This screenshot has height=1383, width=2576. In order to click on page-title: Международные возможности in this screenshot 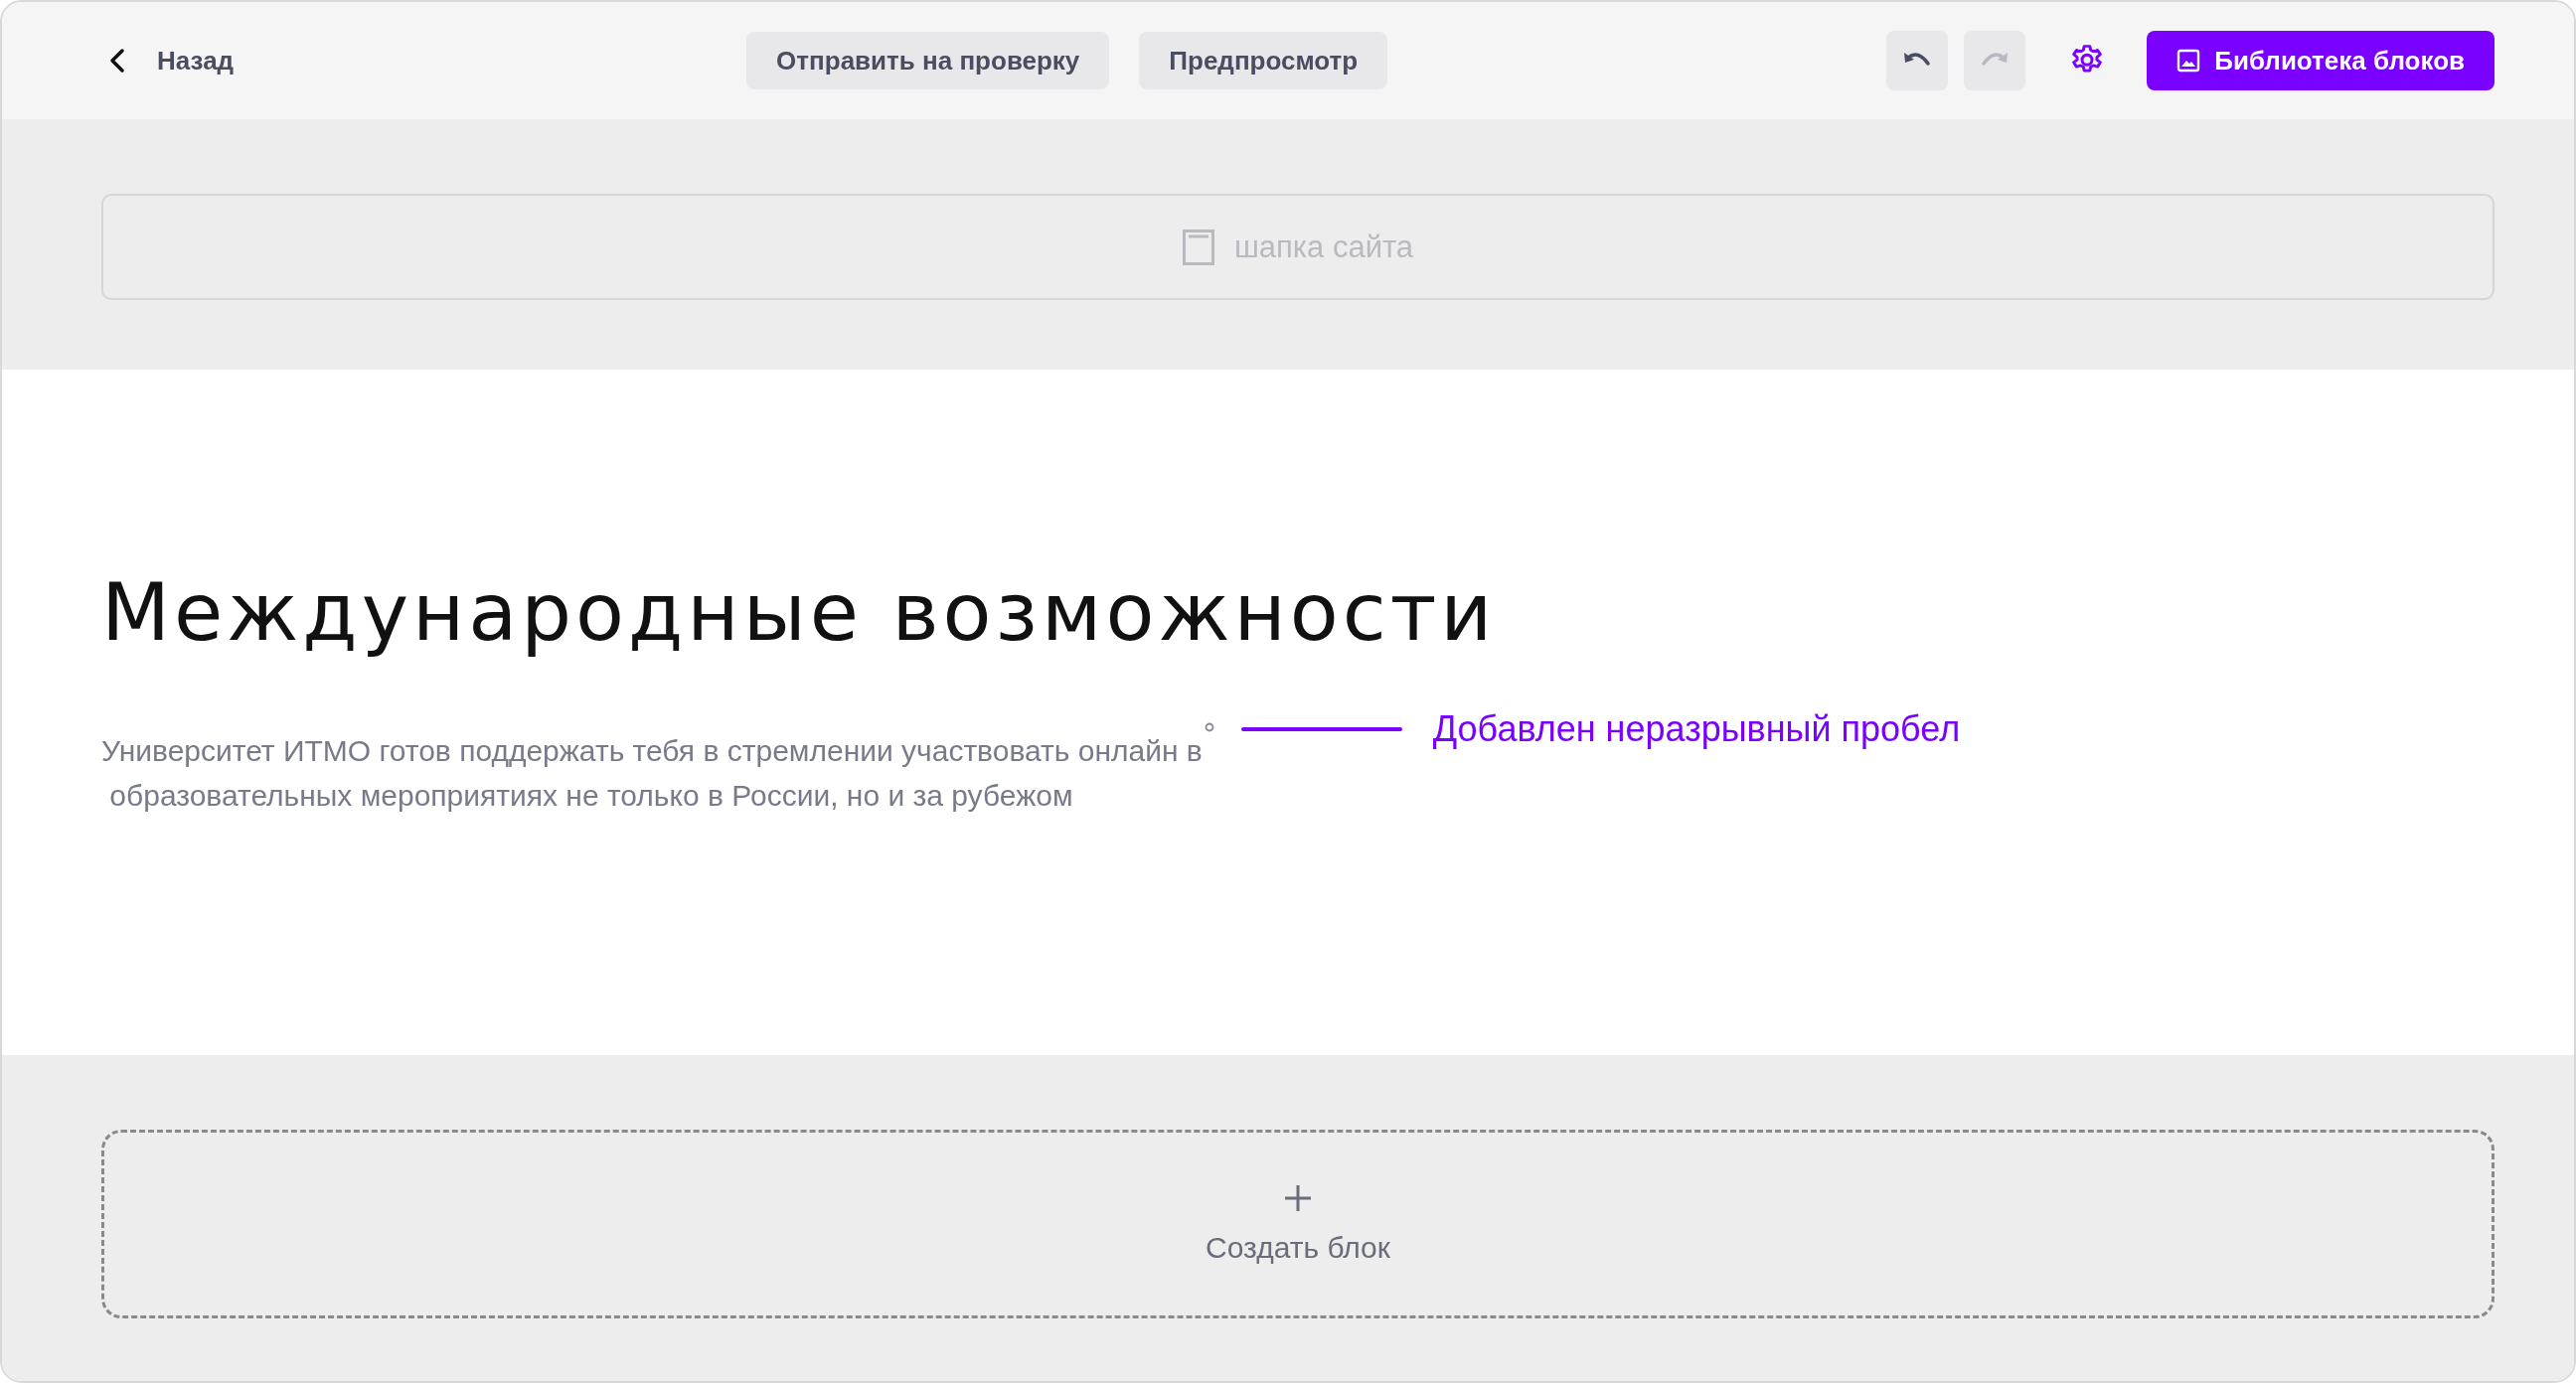, I will do `click(799, 613)`.